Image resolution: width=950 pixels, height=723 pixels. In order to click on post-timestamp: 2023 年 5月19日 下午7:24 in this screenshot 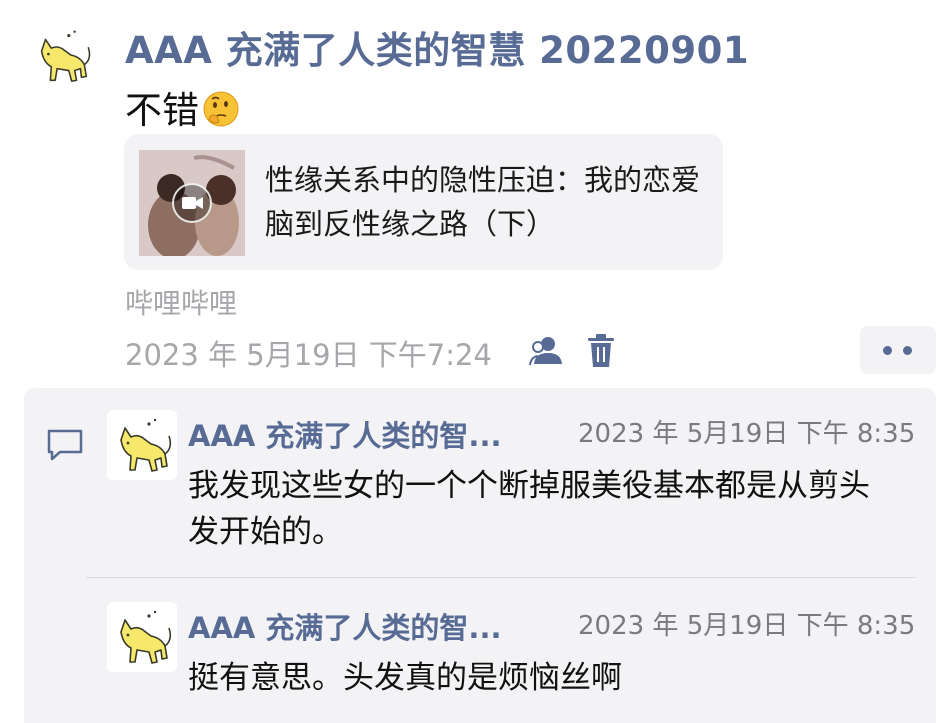, I will do `click(308, 355)`.